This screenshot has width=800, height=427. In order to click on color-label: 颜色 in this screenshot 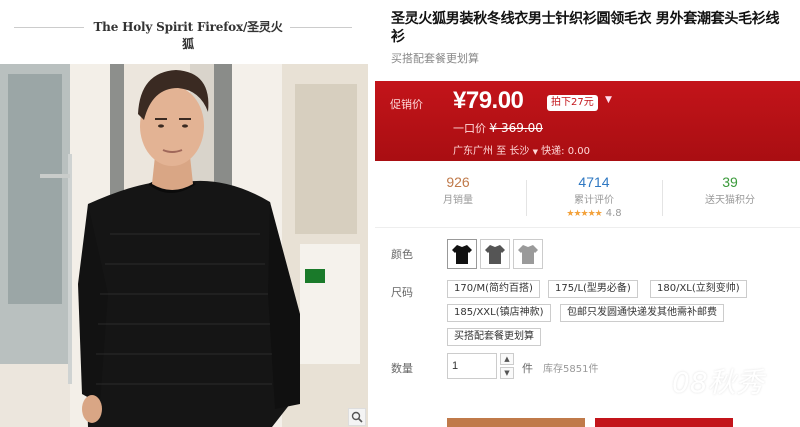, I will do `click(402, 254)`.